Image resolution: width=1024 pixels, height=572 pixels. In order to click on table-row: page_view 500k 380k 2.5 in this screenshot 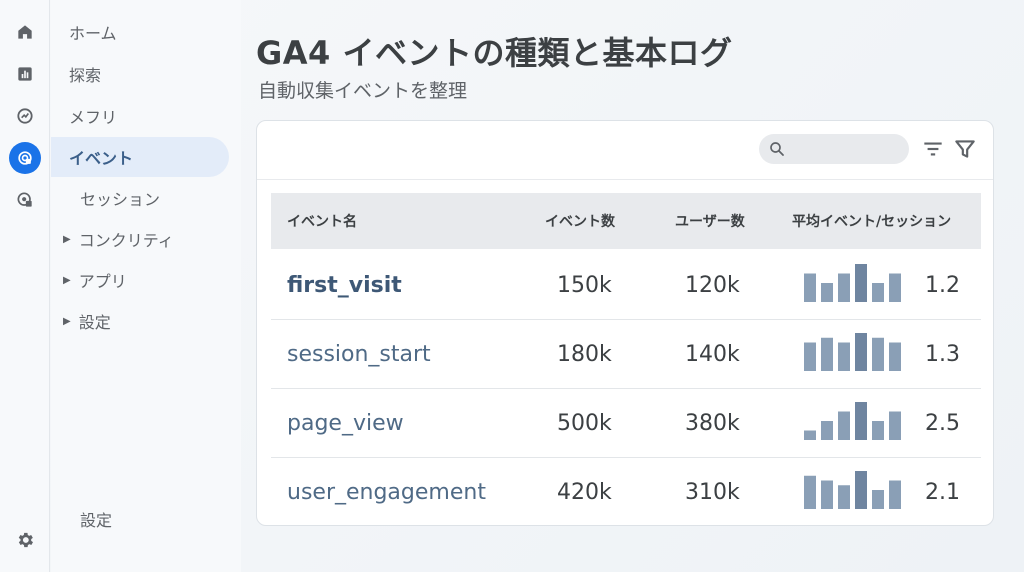, I will do `click(626, 423)`.